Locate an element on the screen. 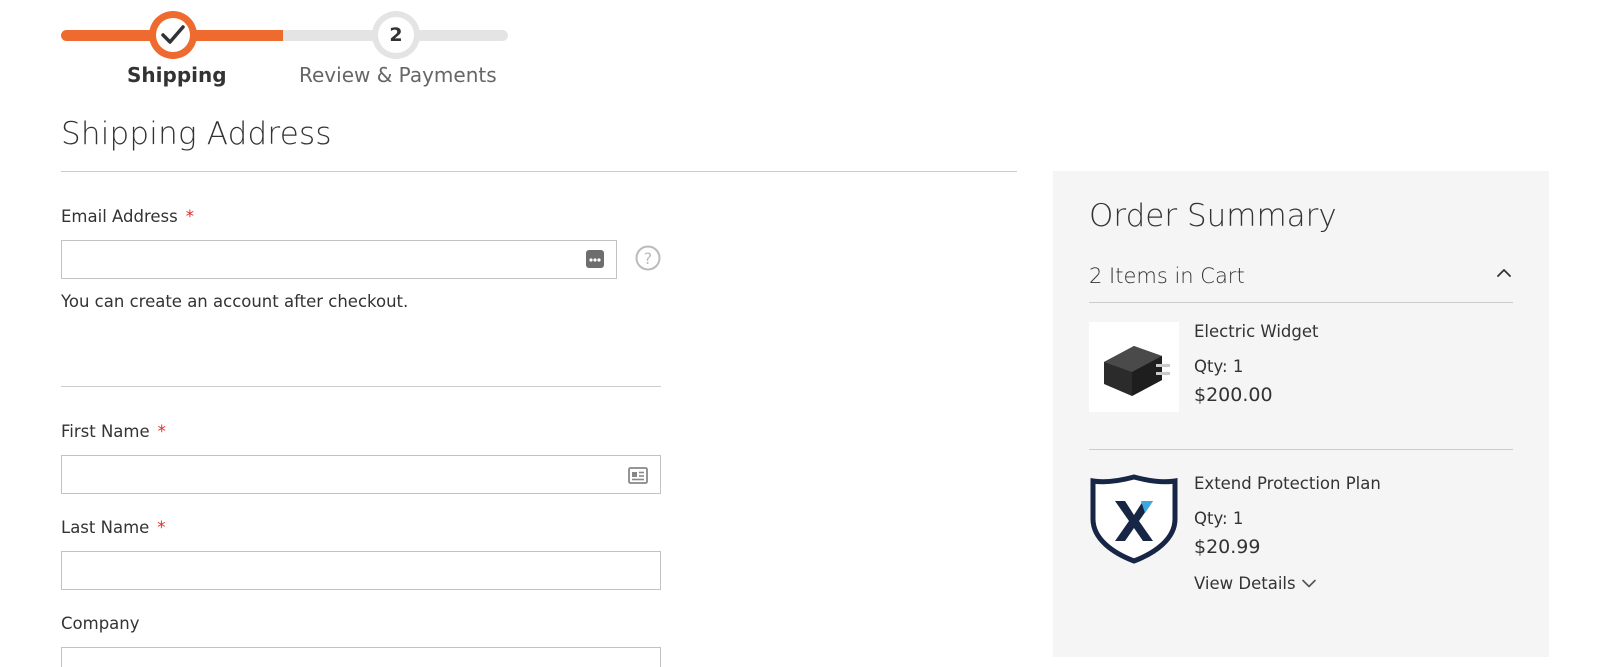 Image resolution: width=1600 pixels, height=667 pixels. step-number: 2 is located at coordinates (396, 35).